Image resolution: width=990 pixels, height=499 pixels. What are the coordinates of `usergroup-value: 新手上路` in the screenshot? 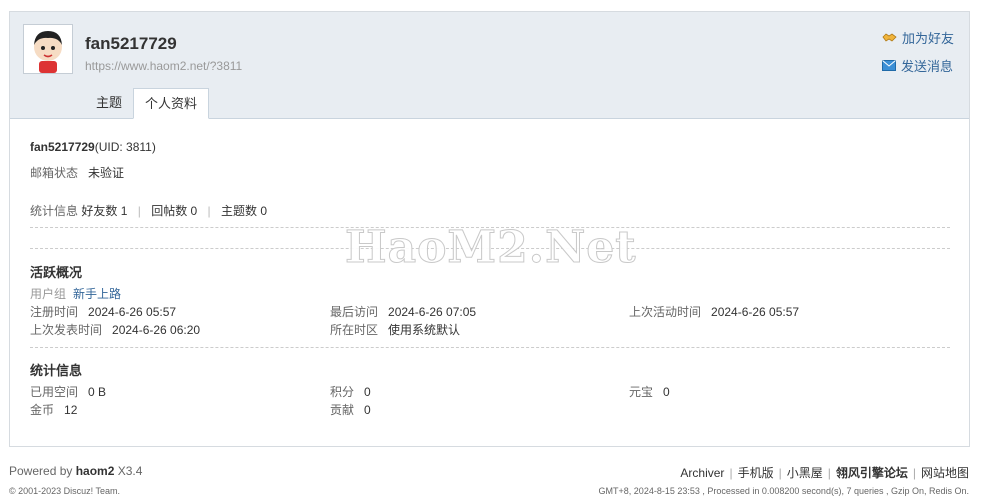 It's located at (97, 294).